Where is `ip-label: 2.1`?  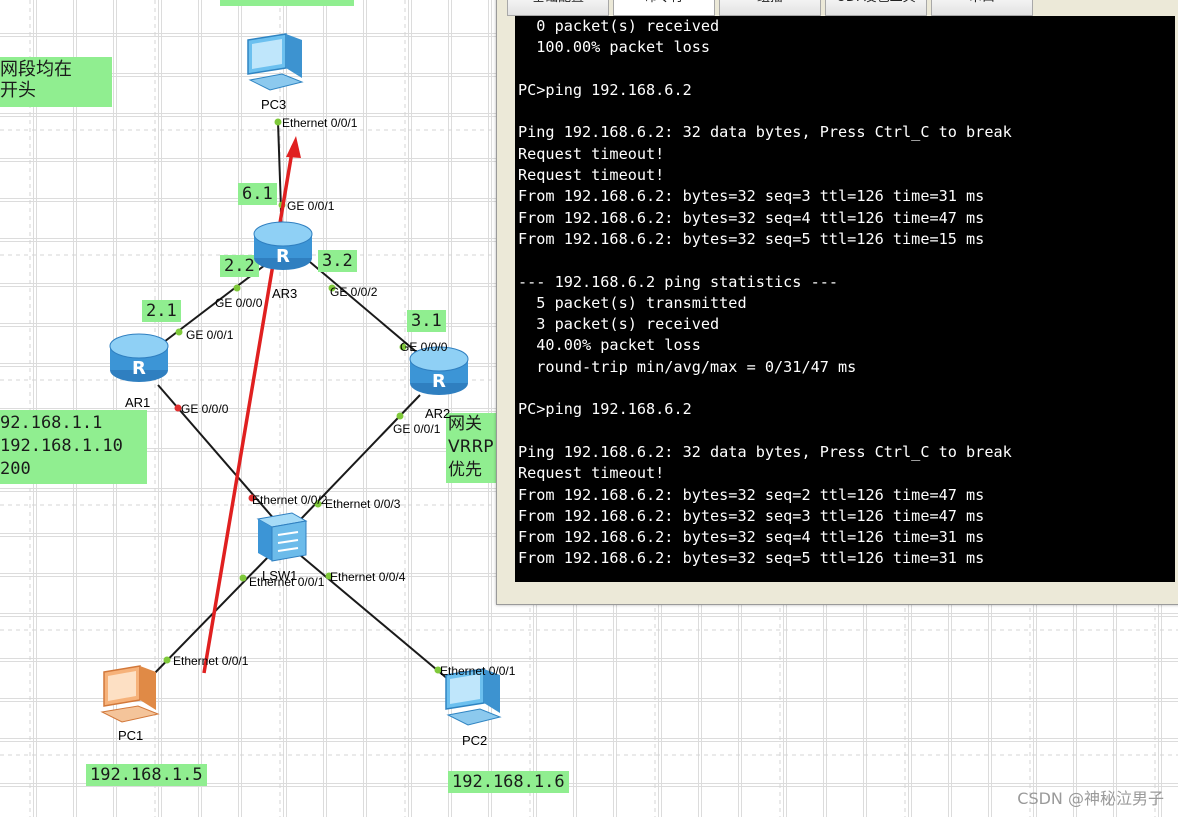
ip-label: 2.1 is located at coordinates (161, 311).